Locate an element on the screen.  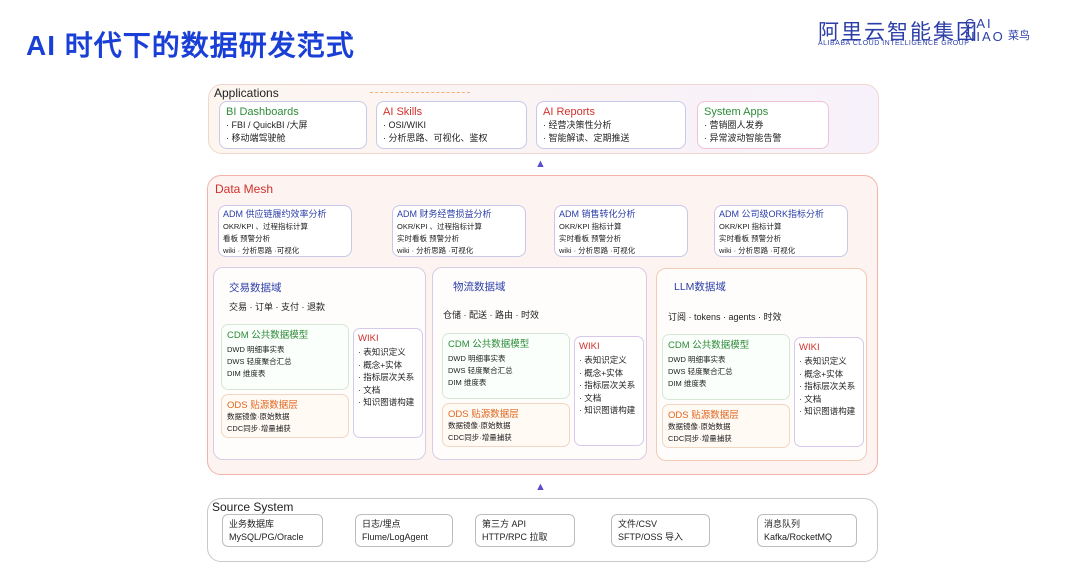
app-card-ai-reports: AI Reports · 经营决策性分析 · 智能解读、定期推送 is located at coordinates (611, 125).